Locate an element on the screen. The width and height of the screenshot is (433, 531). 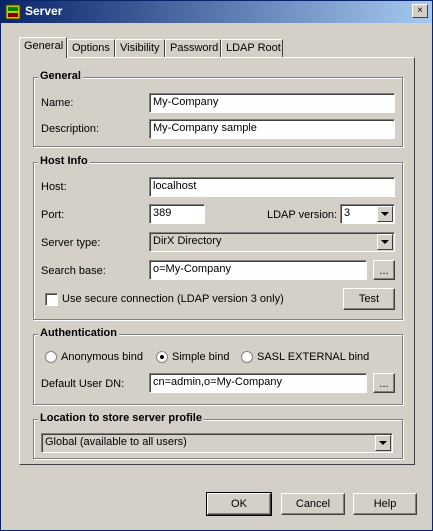
host-label: Host: is located at coordinates (54, 187).